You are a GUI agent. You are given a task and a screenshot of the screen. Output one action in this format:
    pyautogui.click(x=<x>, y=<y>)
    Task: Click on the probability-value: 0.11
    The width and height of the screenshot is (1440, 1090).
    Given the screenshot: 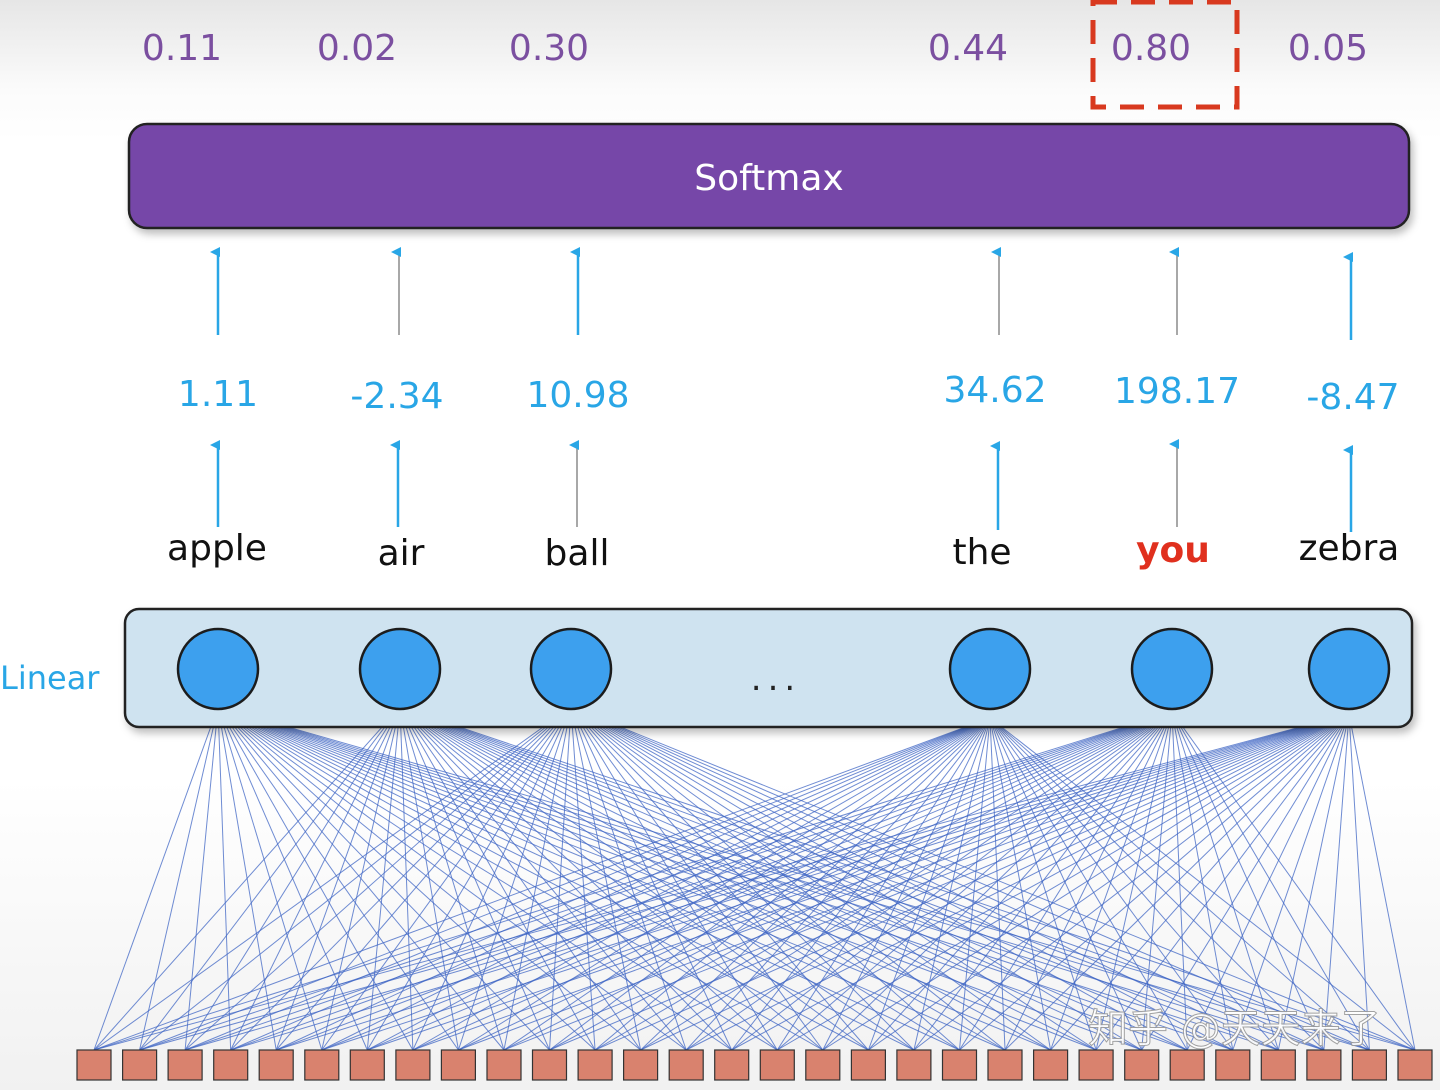 What is the action you would take?
    pyautogui.click(x=182, y=48)
    